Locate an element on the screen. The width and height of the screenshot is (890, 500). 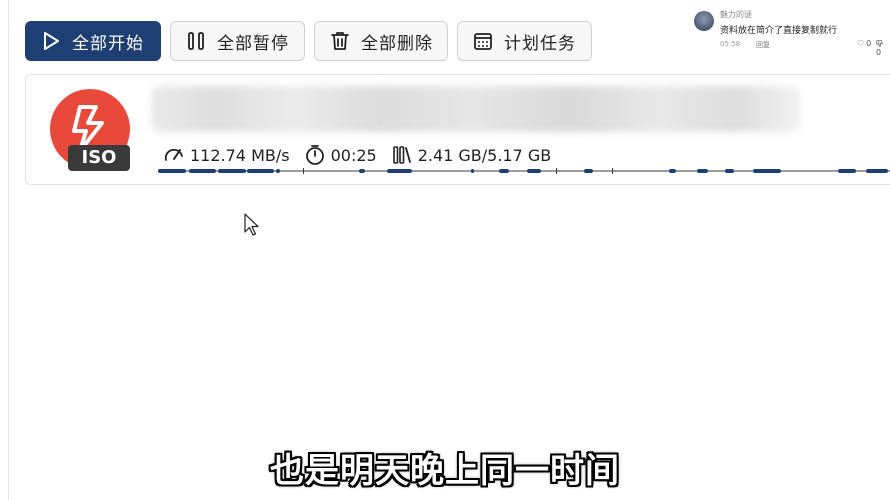
dislike-count: 0 is located at coordinates (879, 52).